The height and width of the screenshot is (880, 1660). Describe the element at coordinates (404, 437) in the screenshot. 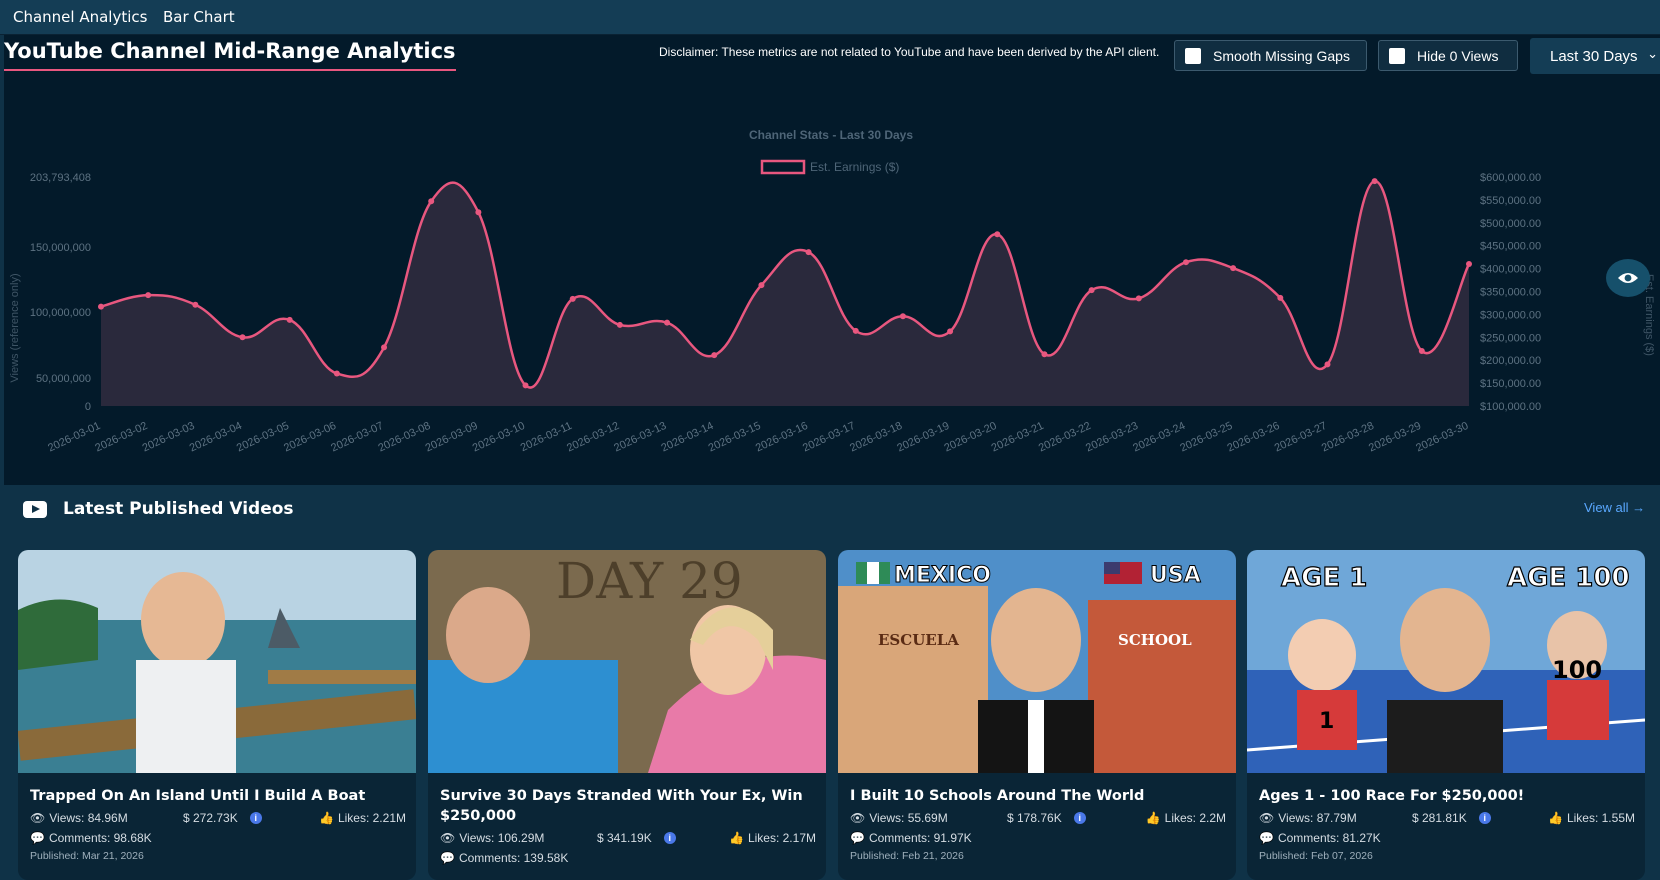

I see `x-tick-label: 2026-03-08` at that location.